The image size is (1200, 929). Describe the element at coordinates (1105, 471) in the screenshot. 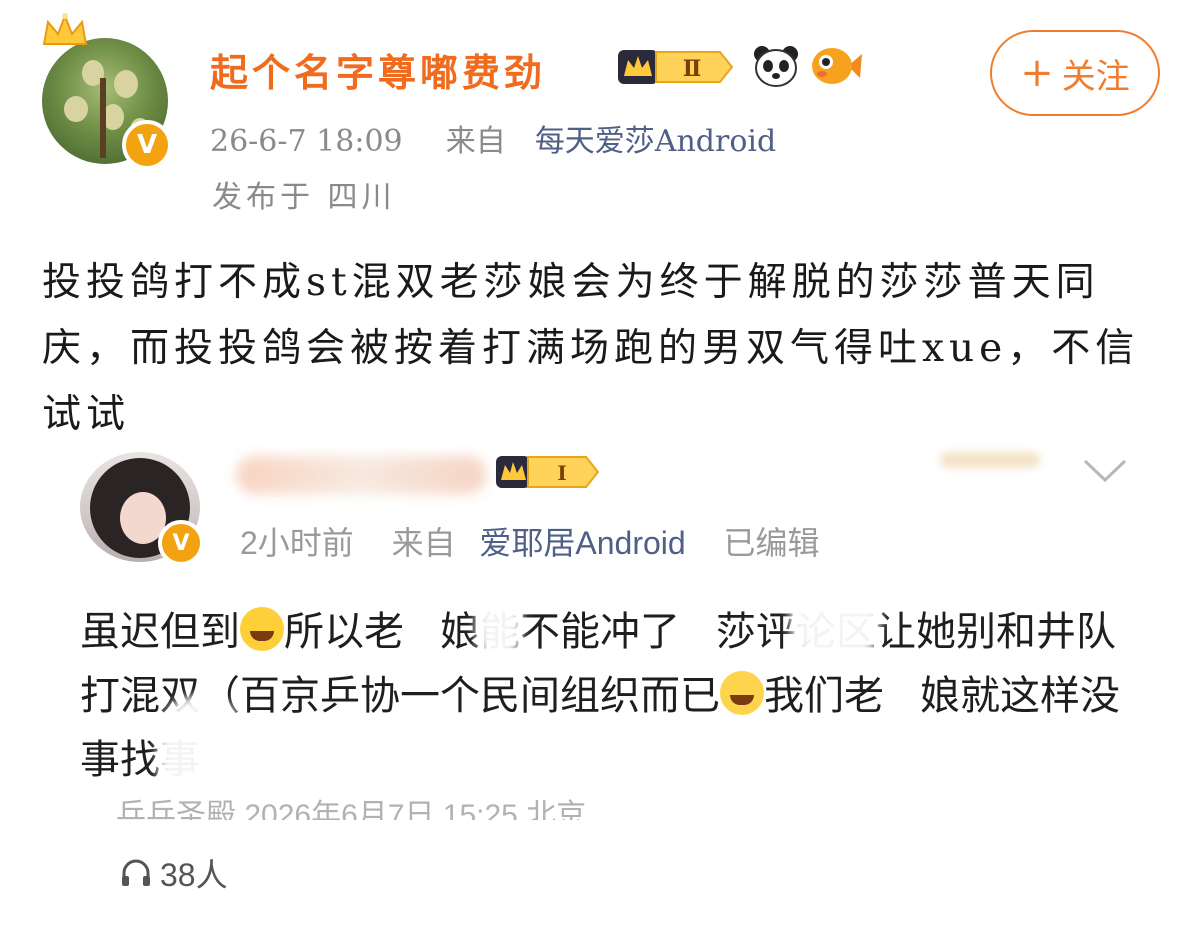

I see `chevron-down-icon` at that location.